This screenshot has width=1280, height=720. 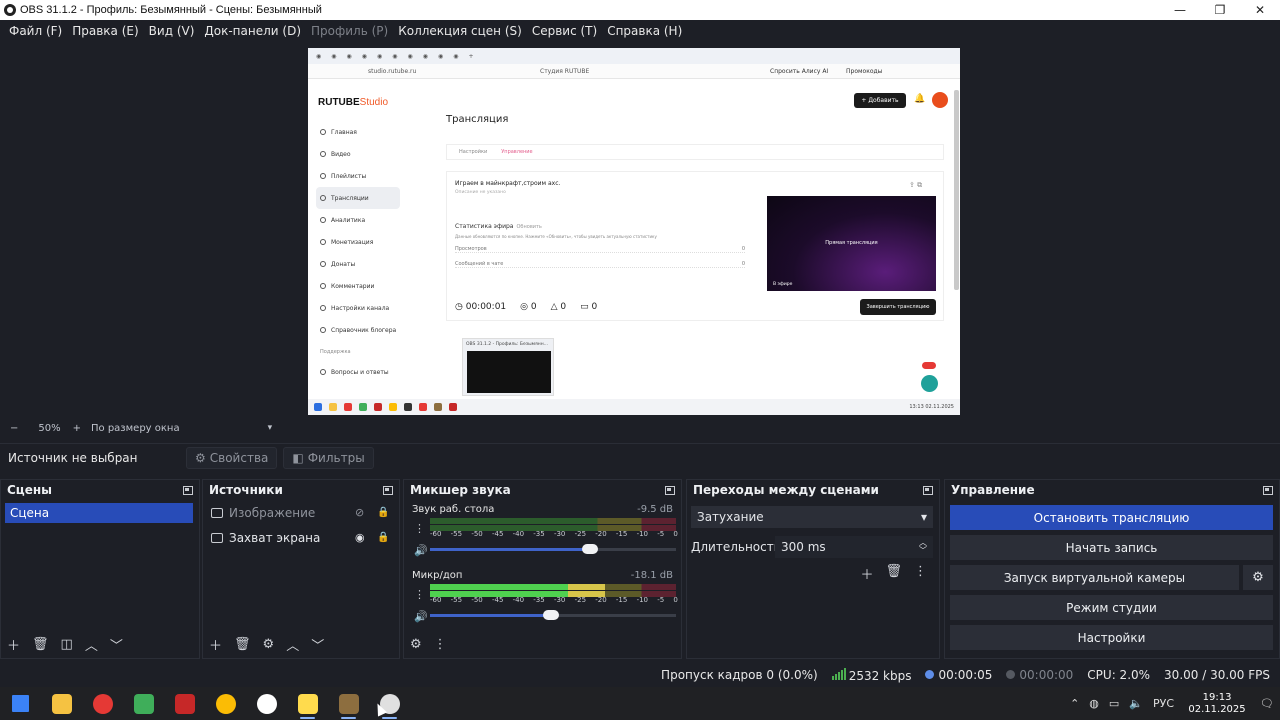 I want to click on transition-select: Затухание ▾, so click(x=812, y=517).